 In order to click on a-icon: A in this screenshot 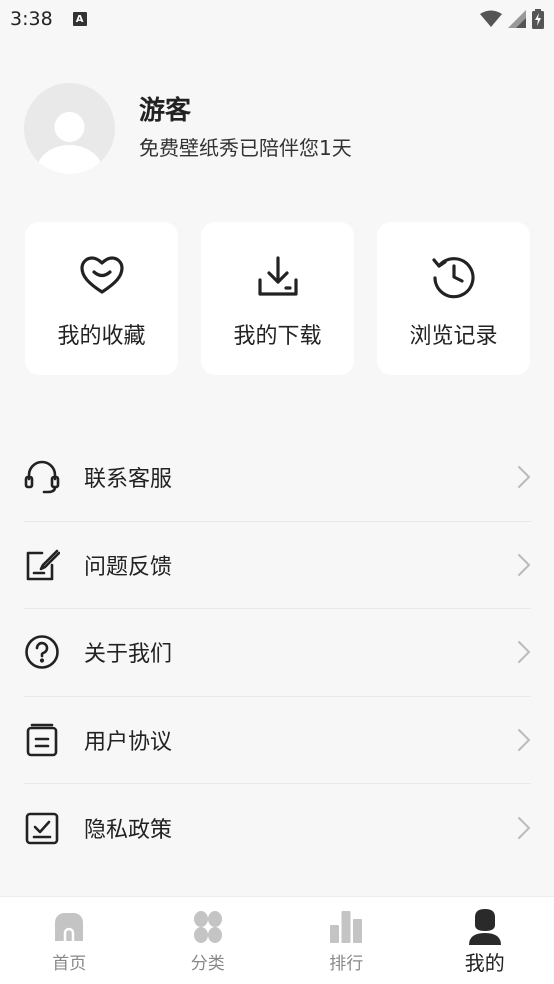, I will do `click(79, 19)`.